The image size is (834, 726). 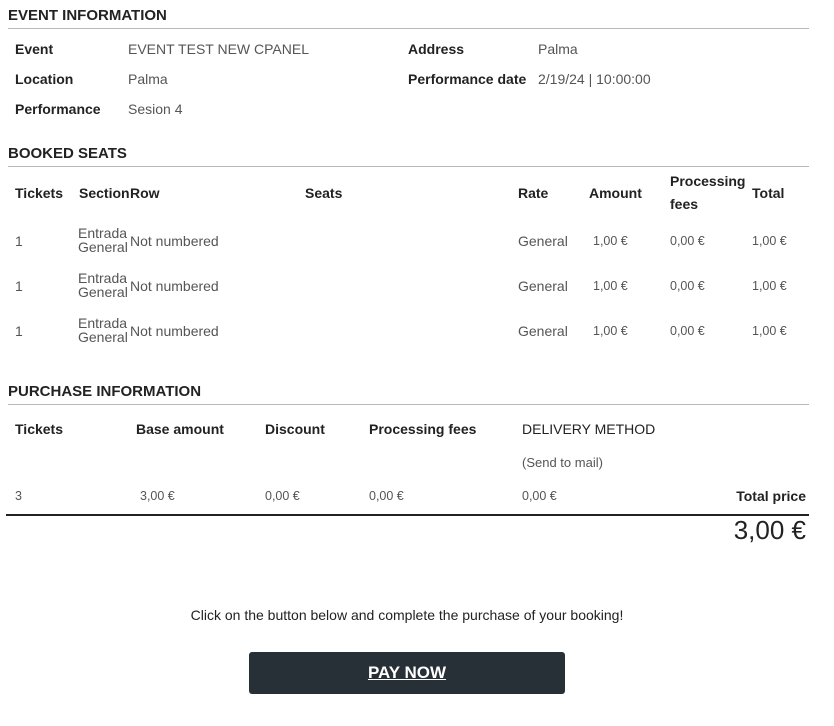 What do you see at coordinates (324, 193) in the screenshot?
I see `header-seats: Seats` at bounding box center [324, 193].